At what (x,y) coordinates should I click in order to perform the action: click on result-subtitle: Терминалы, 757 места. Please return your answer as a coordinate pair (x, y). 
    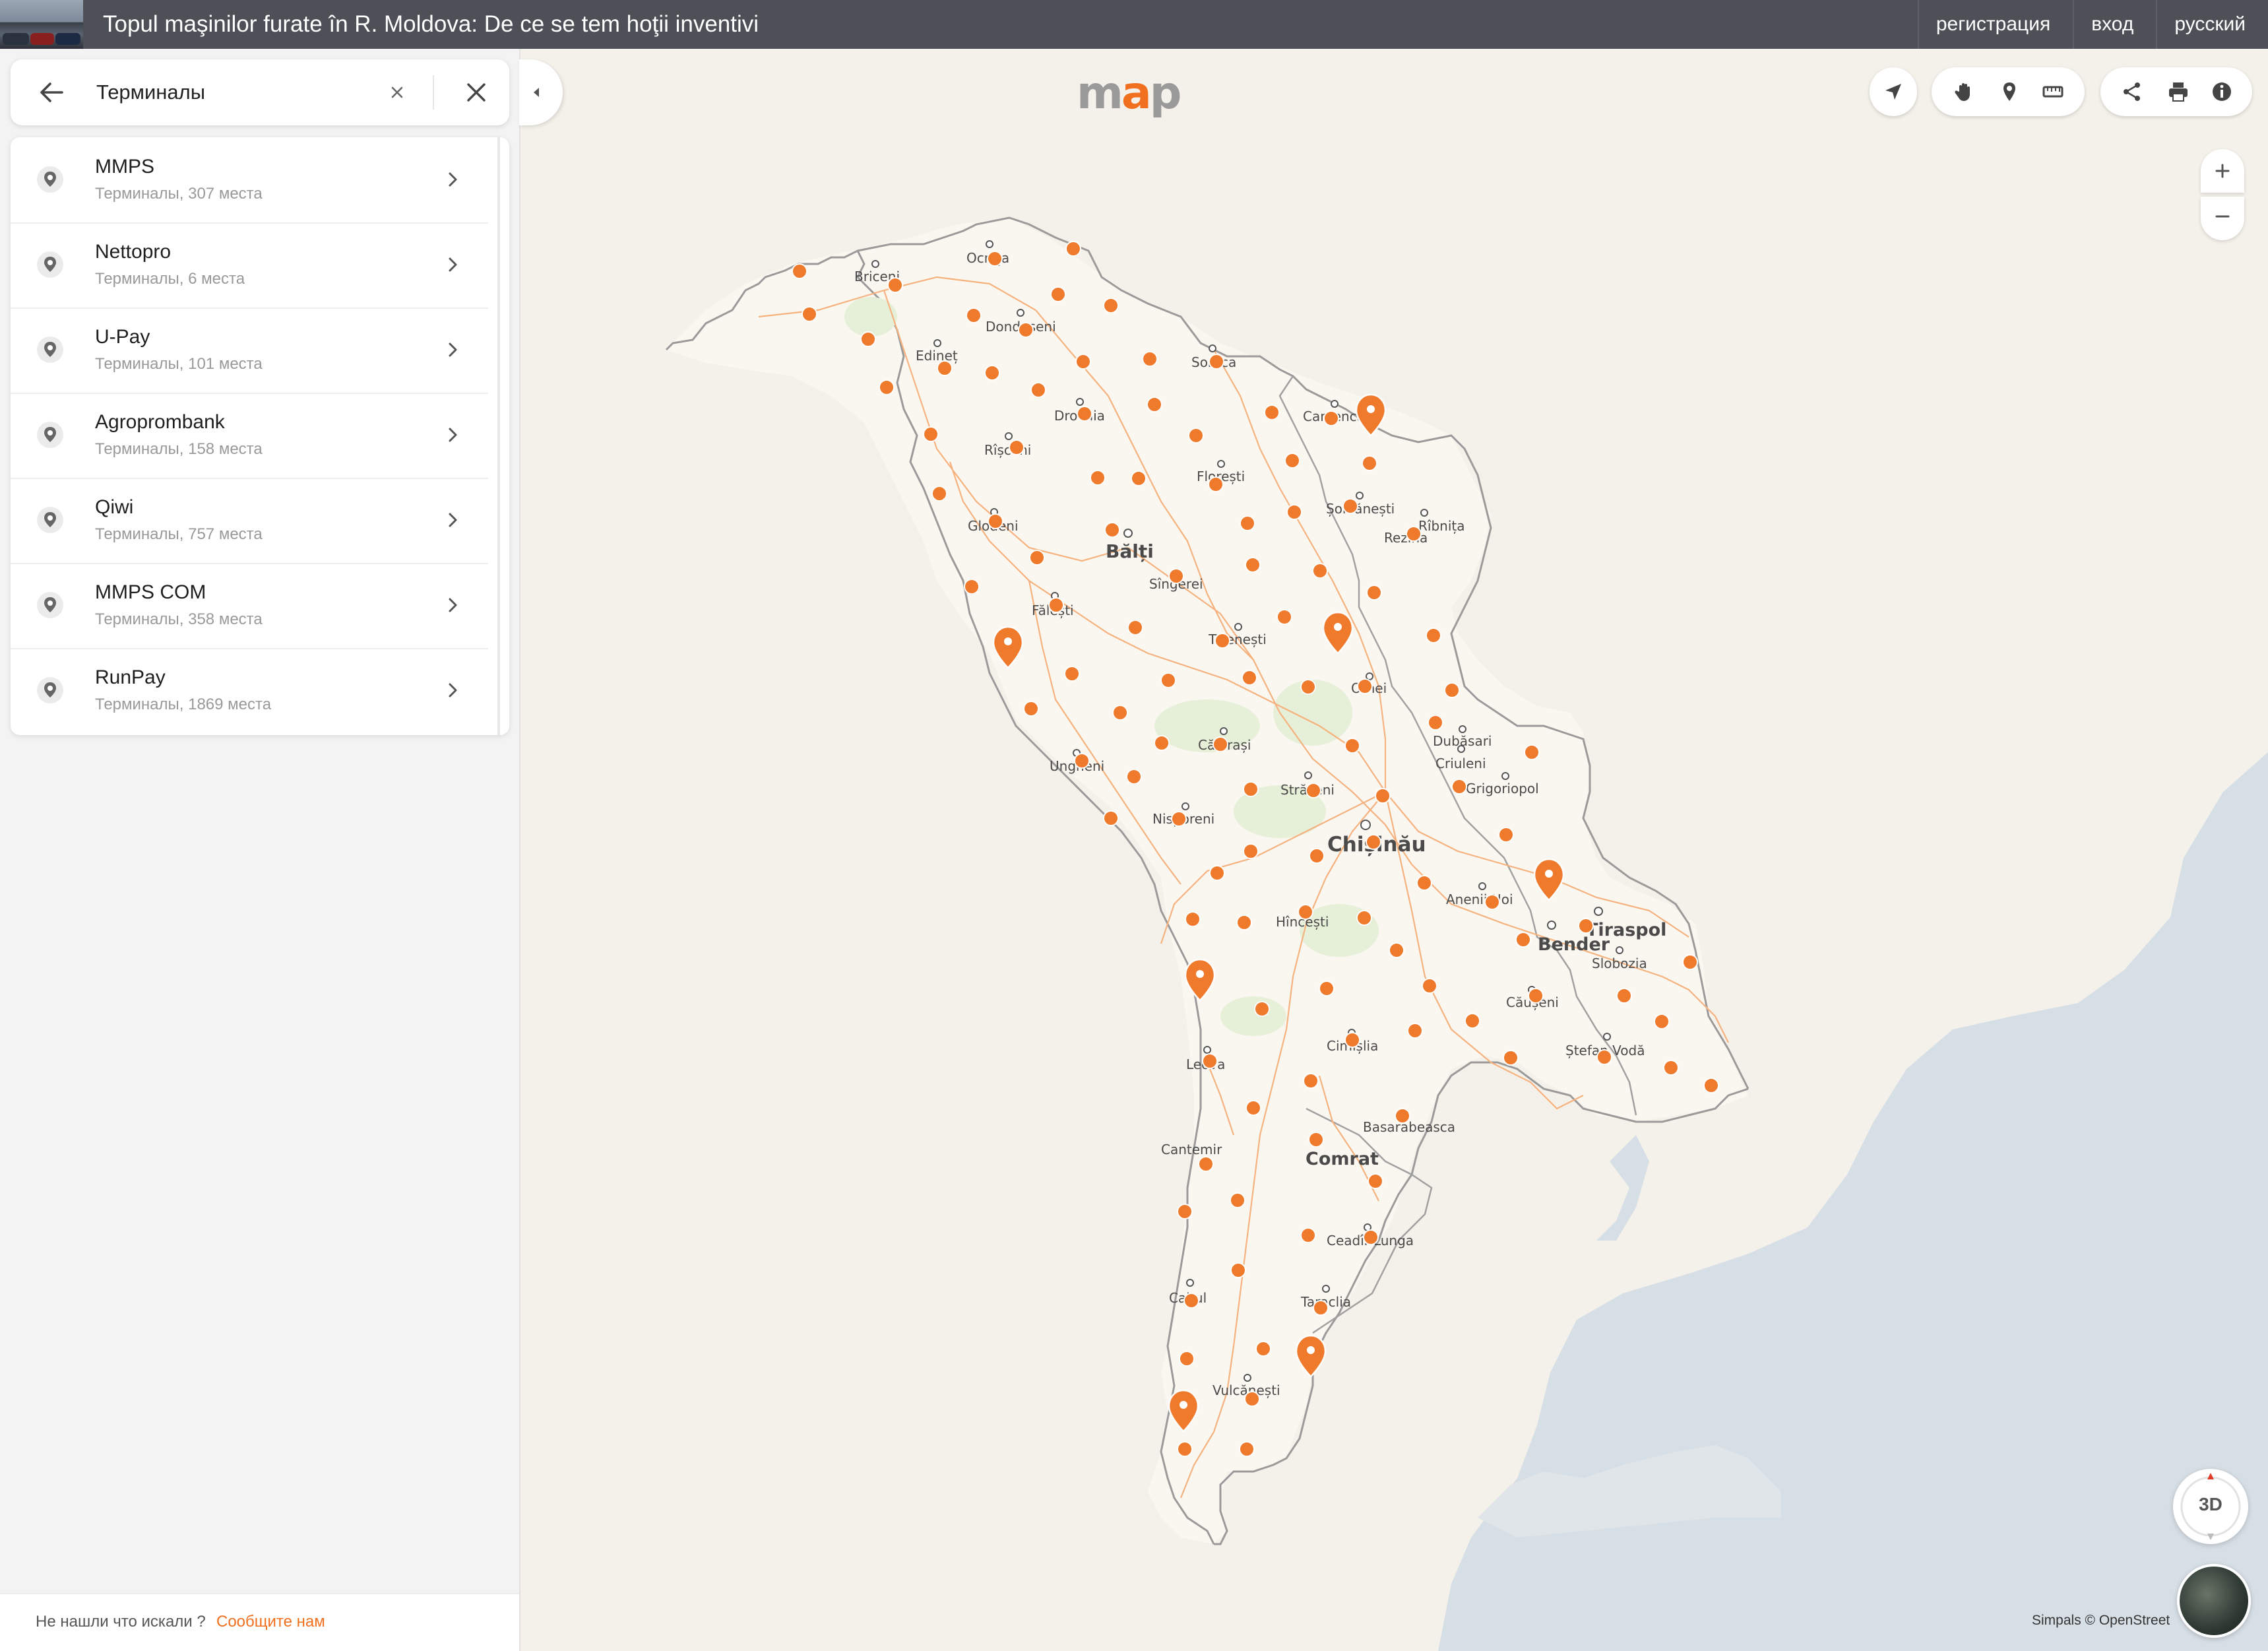
    Looking at the image, I should click on (179, 534).